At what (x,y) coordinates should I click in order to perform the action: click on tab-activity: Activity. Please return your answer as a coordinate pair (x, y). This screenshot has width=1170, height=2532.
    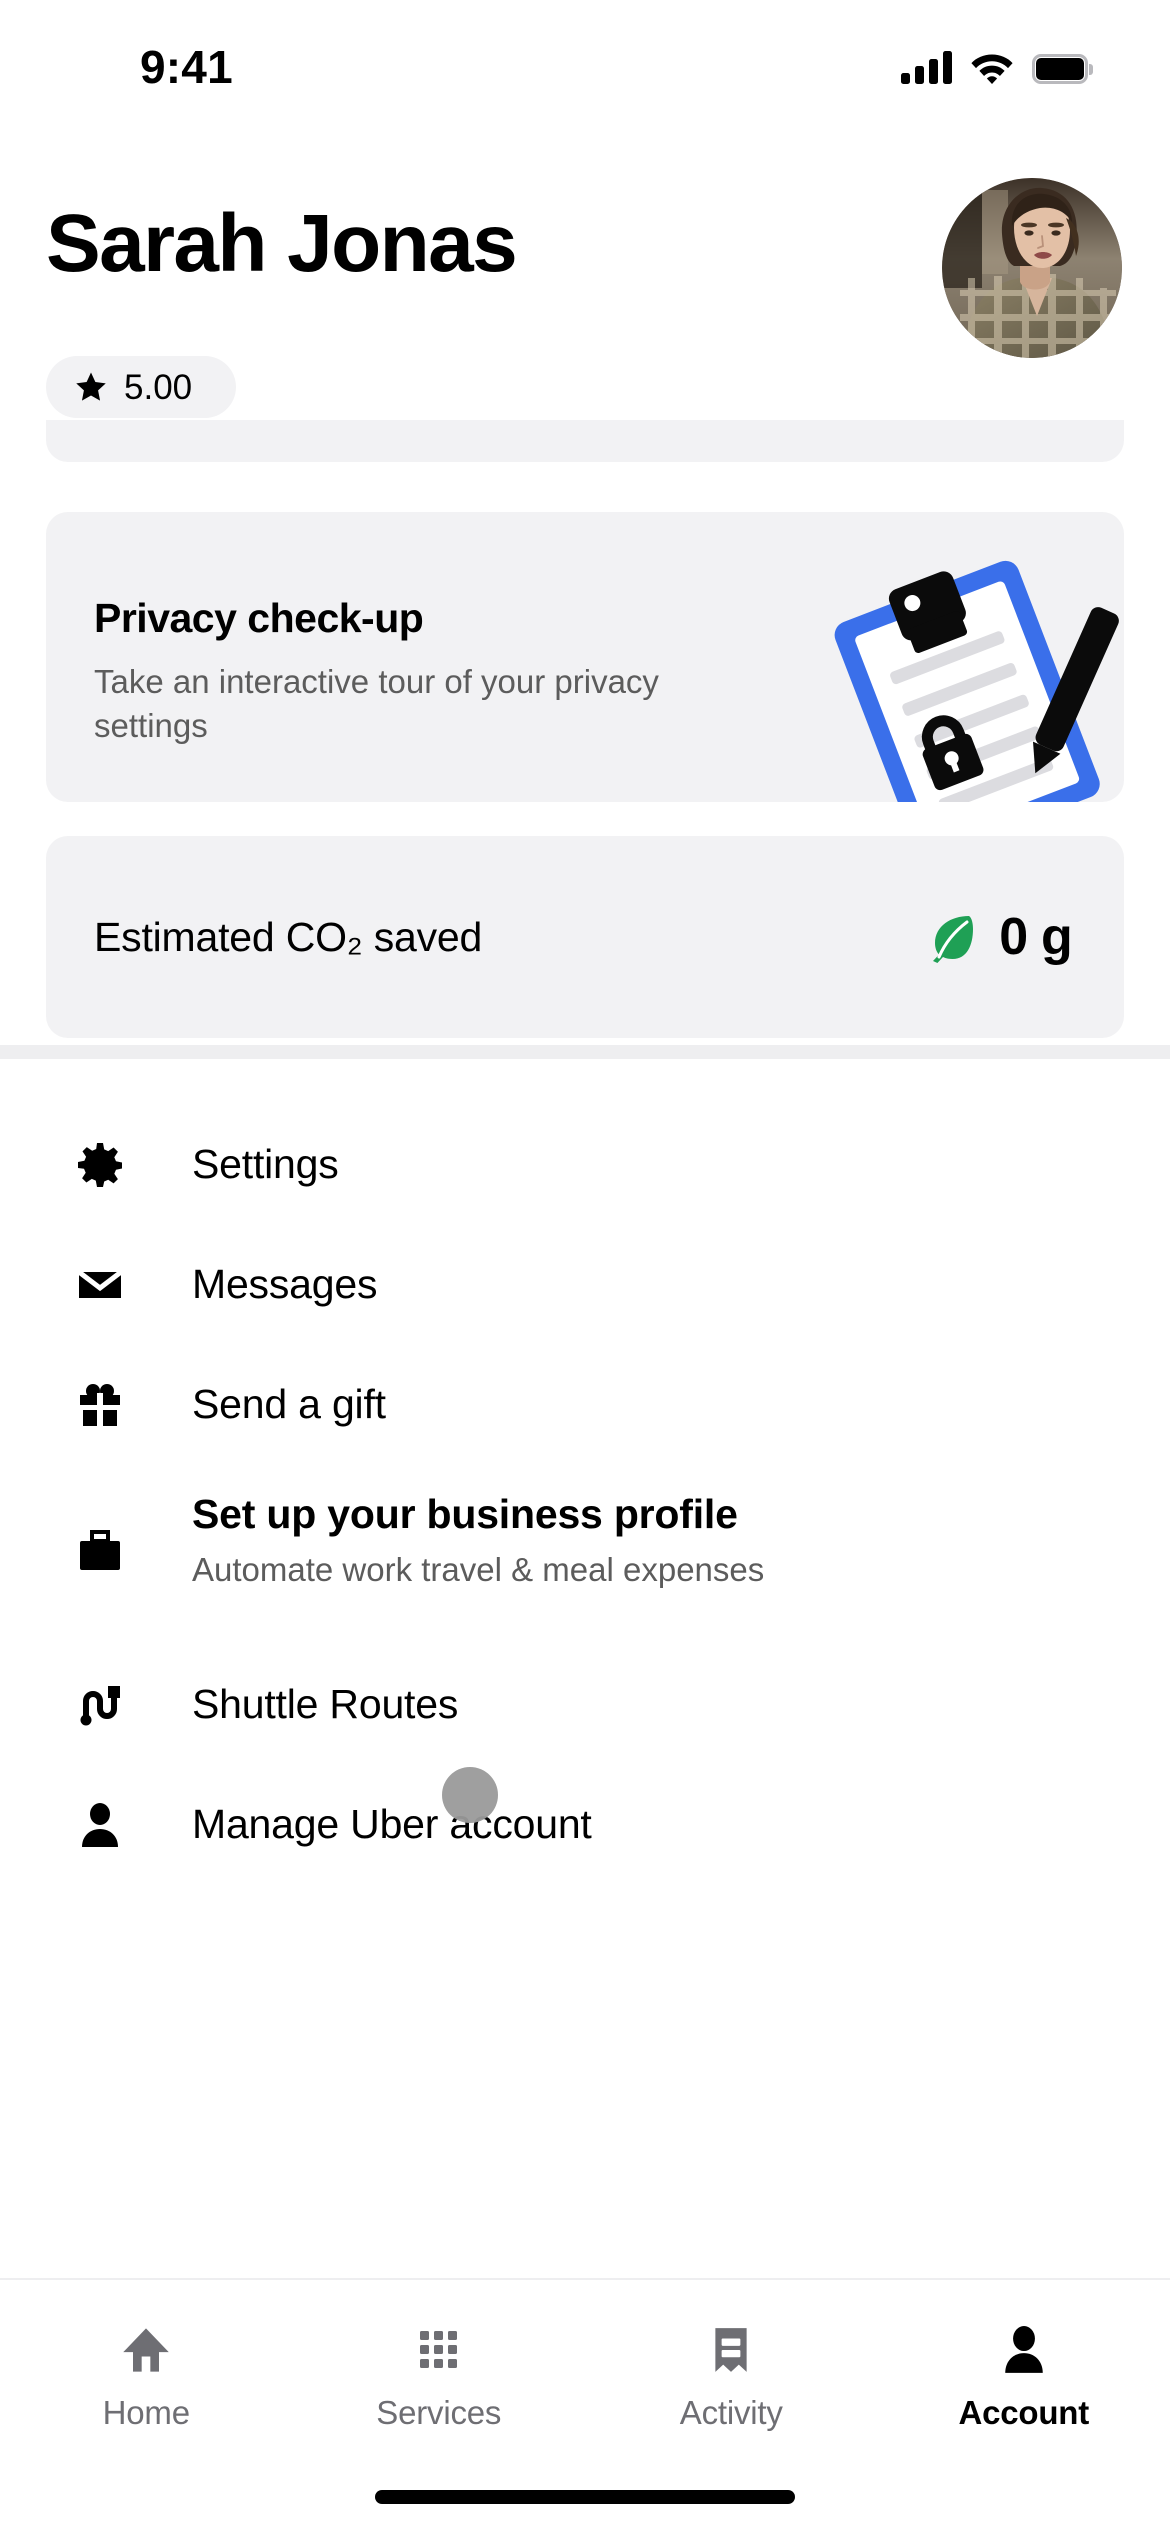
    Looking at the image, I should click on (731, 2375).